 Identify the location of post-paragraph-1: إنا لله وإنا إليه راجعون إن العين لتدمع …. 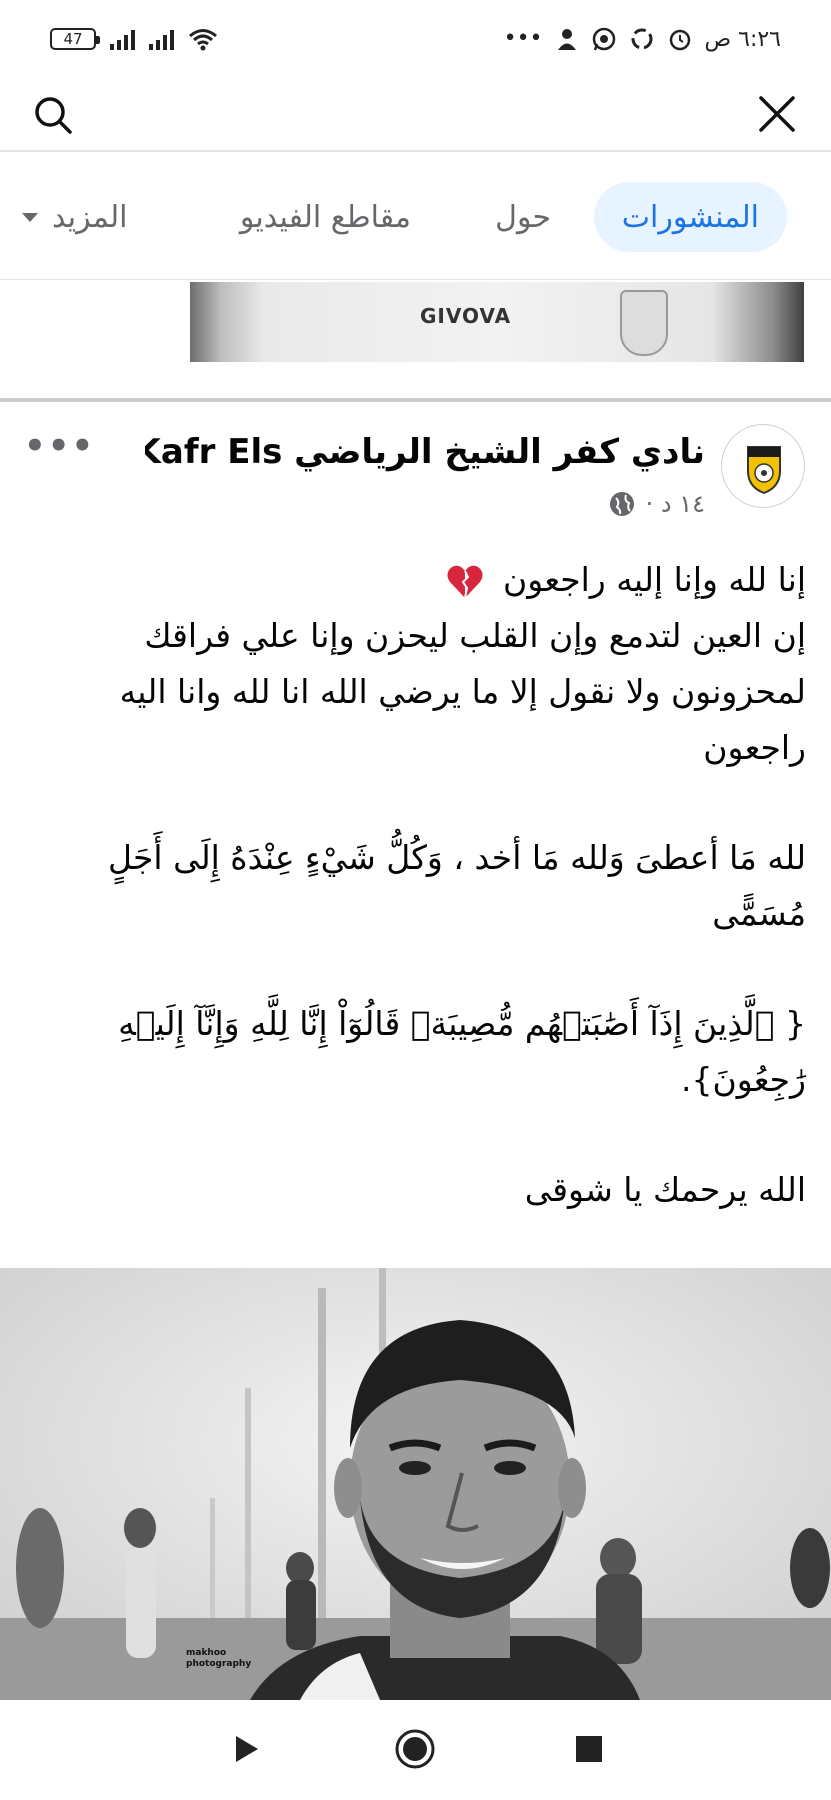
(418, 664).